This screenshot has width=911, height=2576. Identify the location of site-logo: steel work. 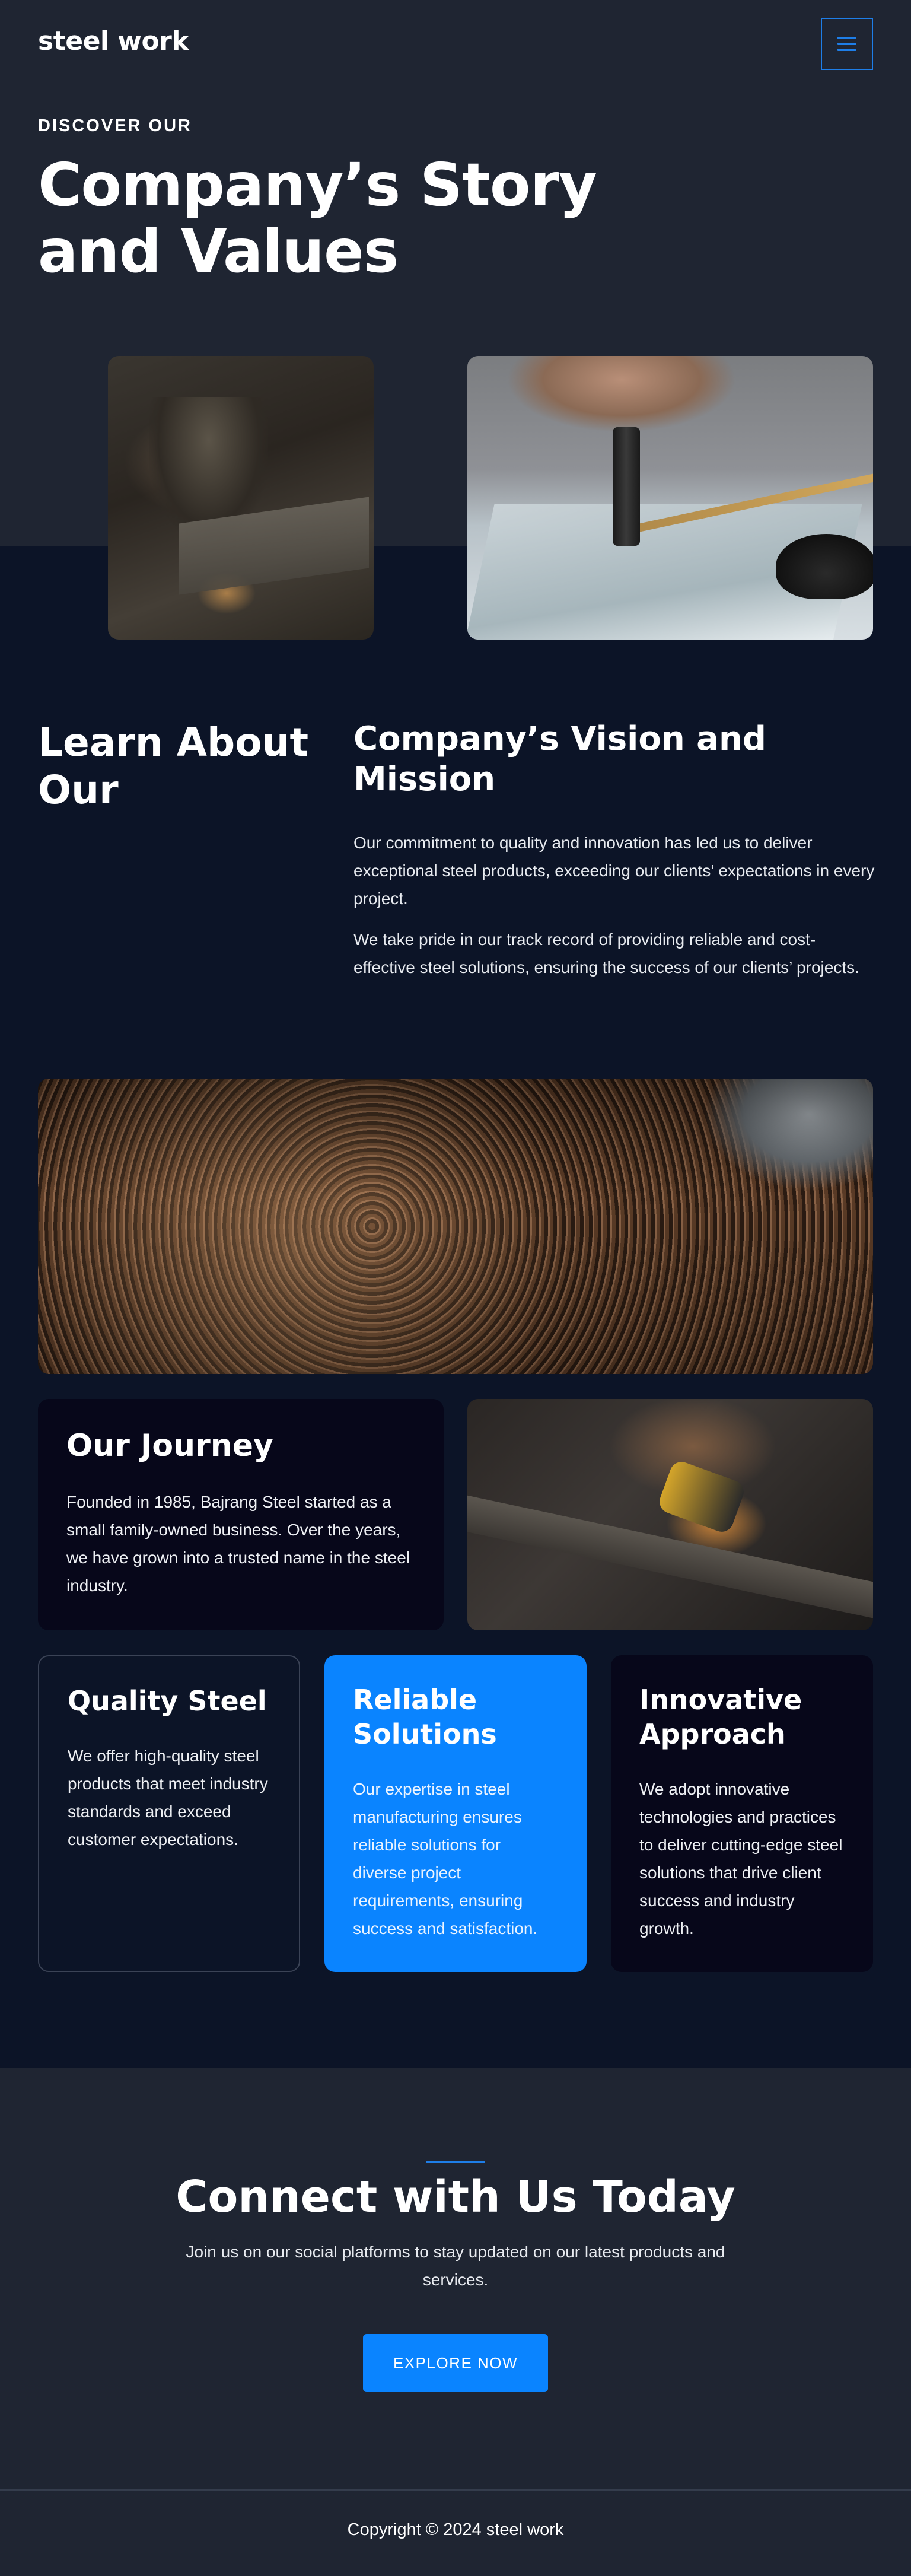
(113, 41).